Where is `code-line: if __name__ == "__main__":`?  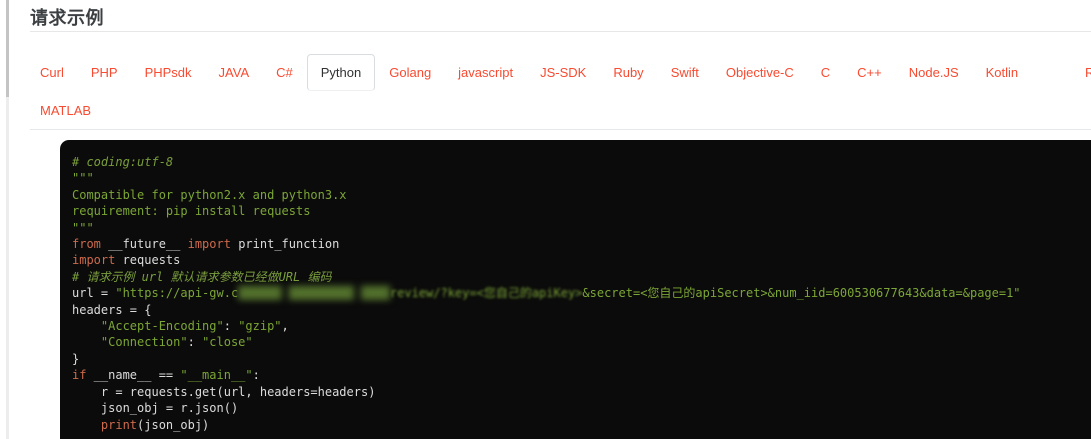
code-line: if __name__ == "__main__": is located at coordinates (576, 375).